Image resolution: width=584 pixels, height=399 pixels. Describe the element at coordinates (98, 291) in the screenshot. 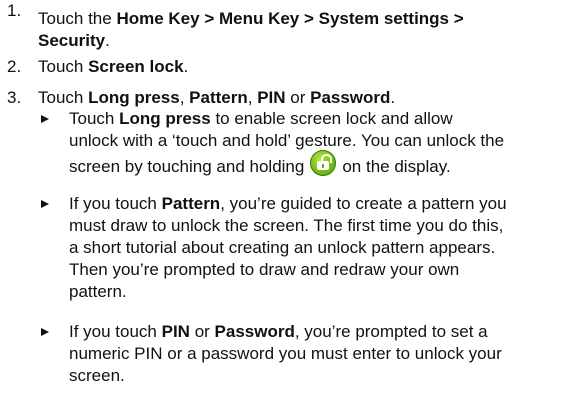

I see `bullet-line: pattern.` at that location.